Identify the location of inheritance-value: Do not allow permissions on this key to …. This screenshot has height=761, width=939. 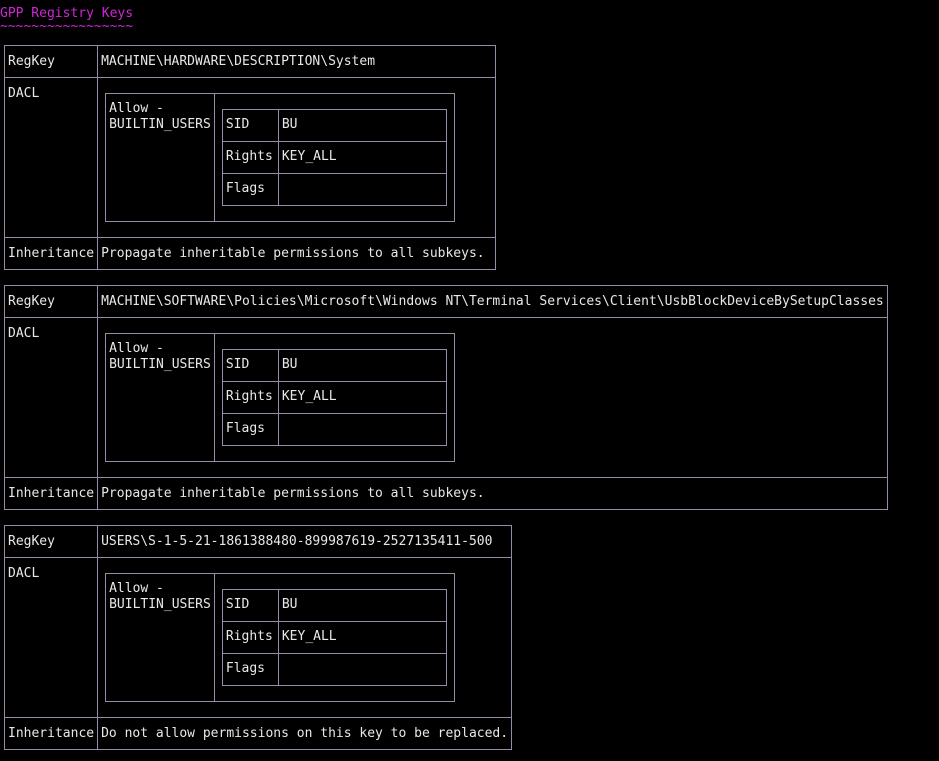
(305, 733).